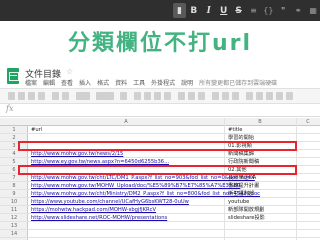 The height and width of the screenshot is (240, 320). Describe the element at coordinates (14, 218) in the screenshot. I see `row-number: 12` at that location.